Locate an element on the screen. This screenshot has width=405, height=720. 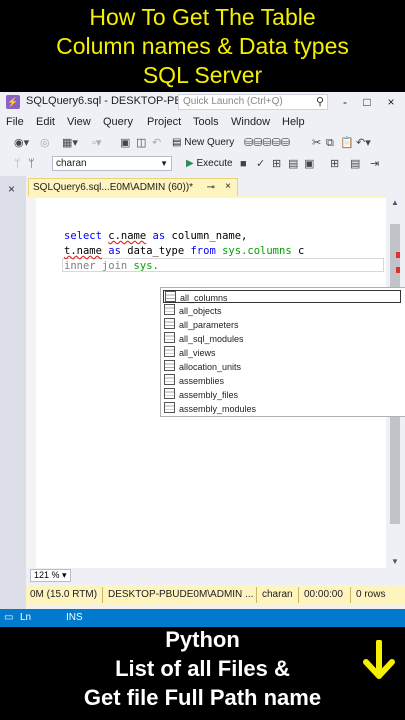
column-alias: column_name, is located at coordinates (209, 236).